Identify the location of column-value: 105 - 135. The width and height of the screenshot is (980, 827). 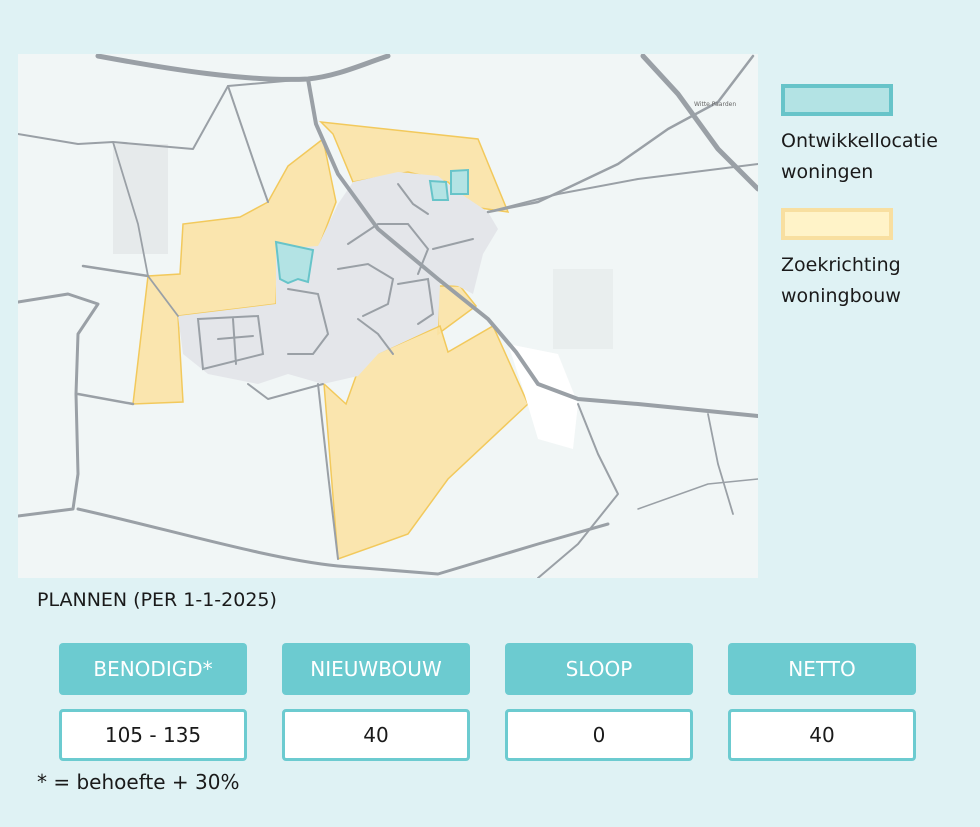
(153, 735).